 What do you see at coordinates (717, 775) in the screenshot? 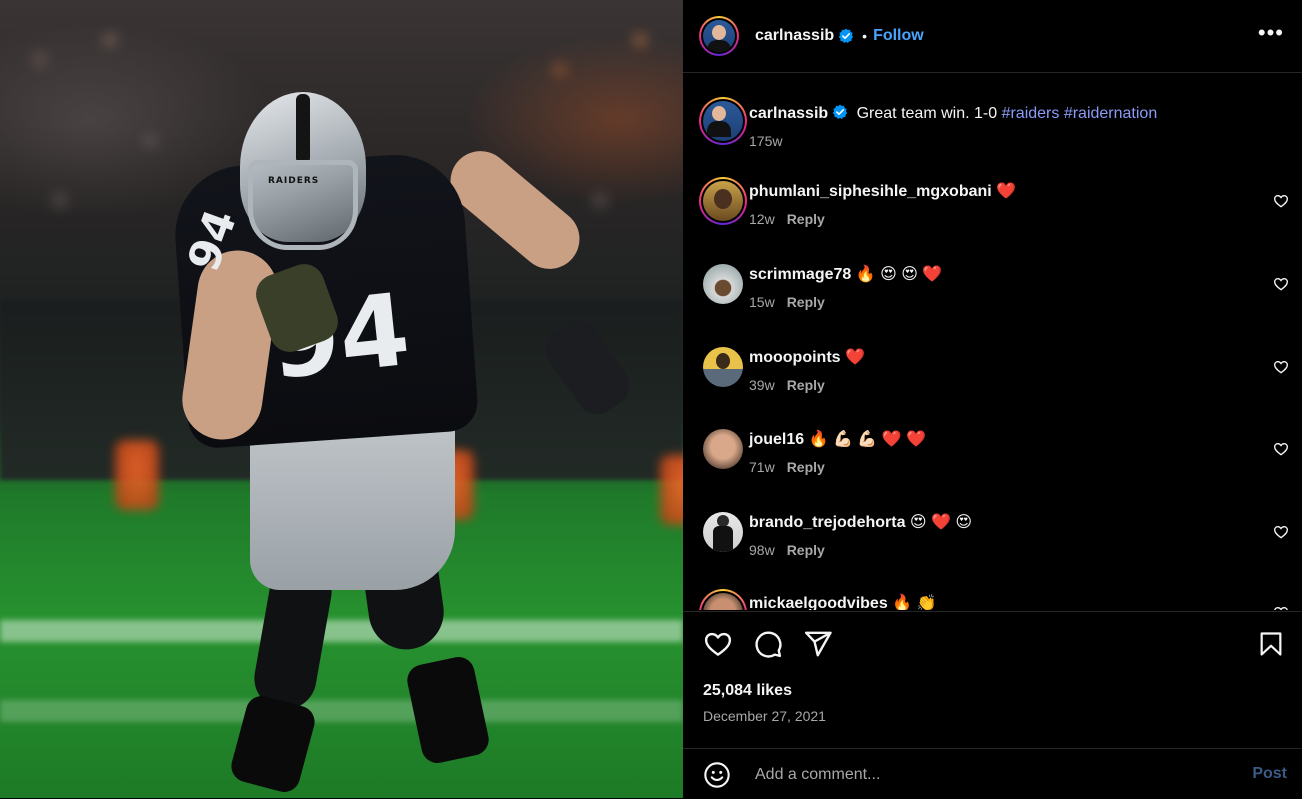
I see `emoji-icon` at bounding box center [717, 775].